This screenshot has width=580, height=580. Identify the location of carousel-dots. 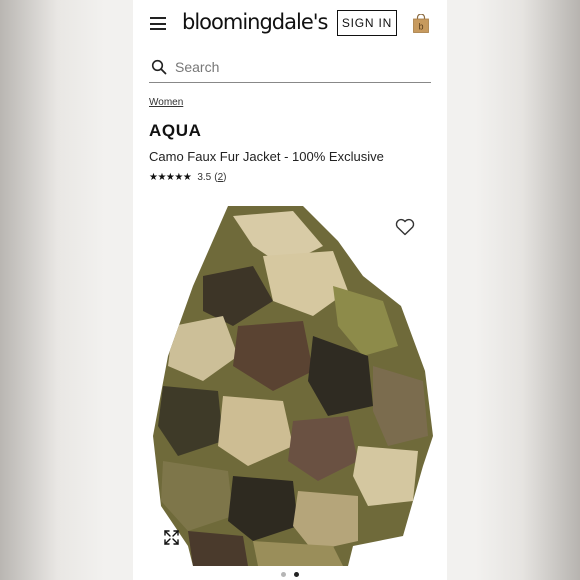
(290, 574).